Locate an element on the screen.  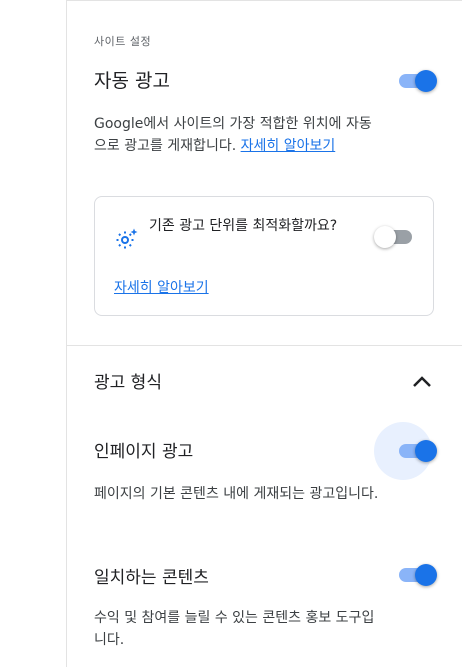
chevron-up-icon is located at coordinates (422, 382).